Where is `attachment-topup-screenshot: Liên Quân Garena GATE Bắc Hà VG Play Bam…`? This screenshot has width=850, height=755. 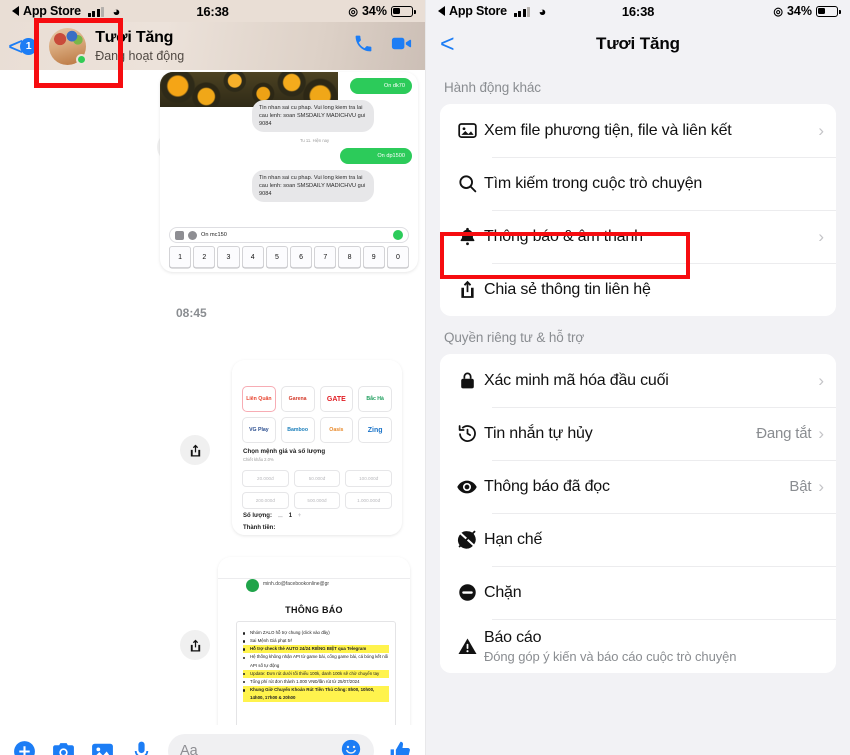 attachment-topup-screenshot: Liên Quân Garena GATE Bắc Hà VG Play Bam… is located at coordinates (317, 447).